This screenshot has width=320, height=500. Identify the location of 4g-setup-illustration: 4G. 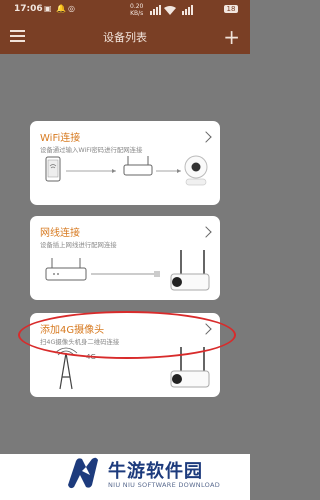
(132, 368).